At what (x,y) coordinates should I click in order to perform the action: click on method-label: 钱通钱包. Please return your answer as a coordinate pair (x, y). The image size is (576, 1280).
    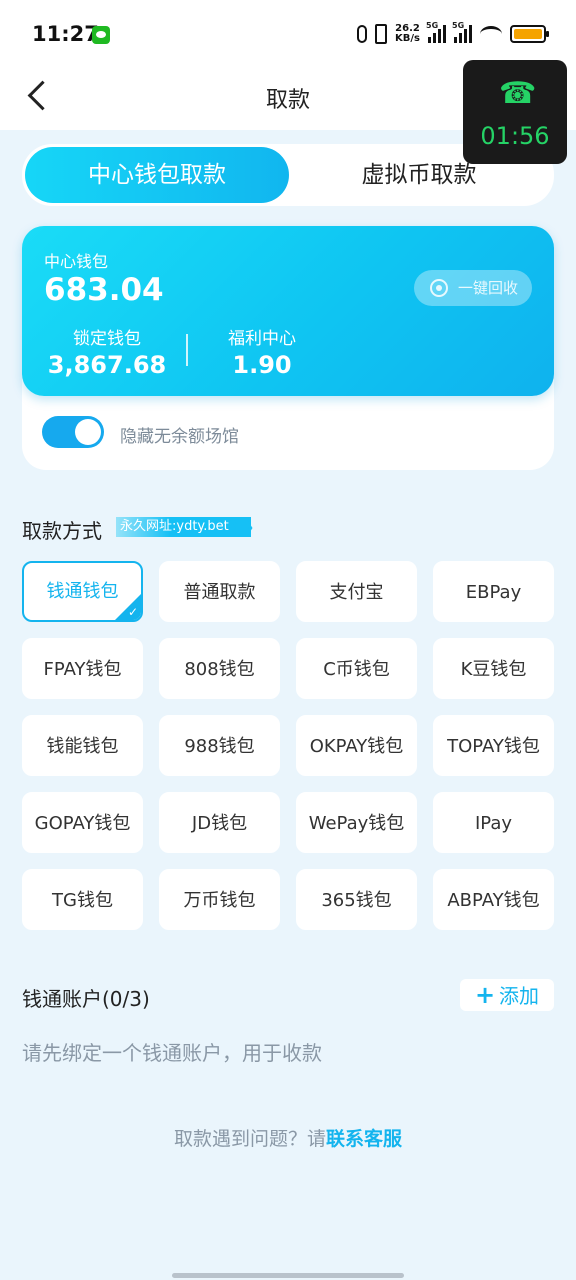
    Looking at the image, I should click on (82, 591).